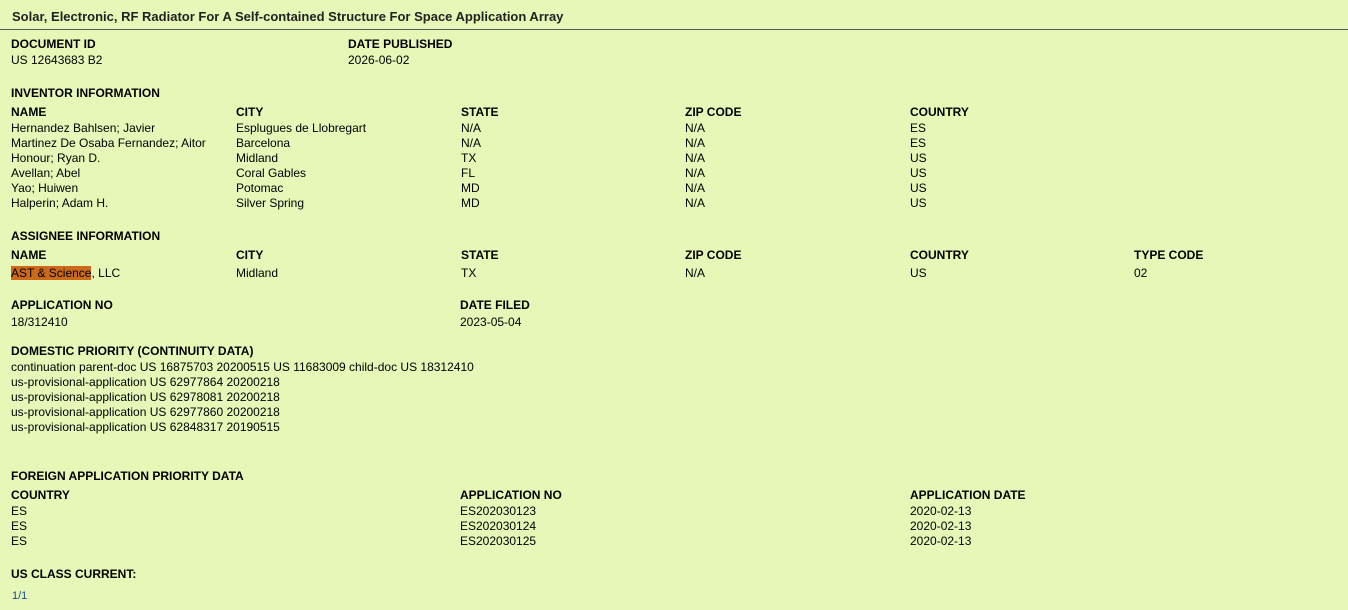 Image resolution: width=1348 pixels, height=610 pixels. I want to click on inventor-state: TX, so click(469, 158).